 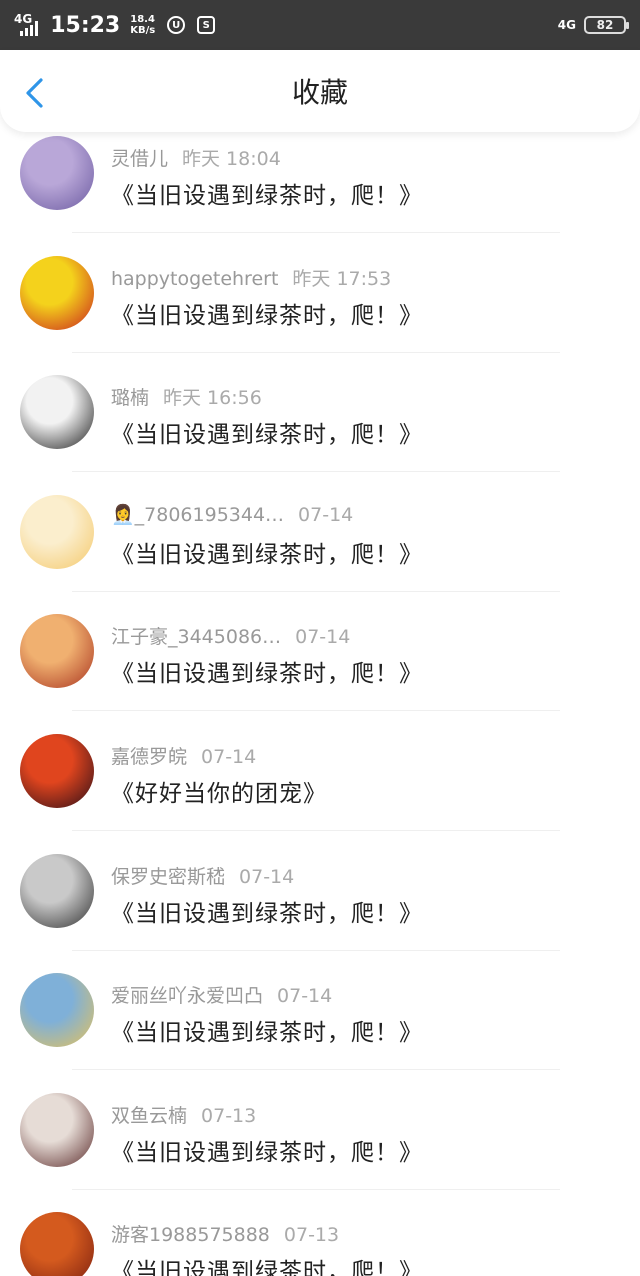 What do you see at coordinates (219, 791) in the screenshot?
I see `favorite-title: 《好好当你的团宠》` at bounding box center [219, 791].